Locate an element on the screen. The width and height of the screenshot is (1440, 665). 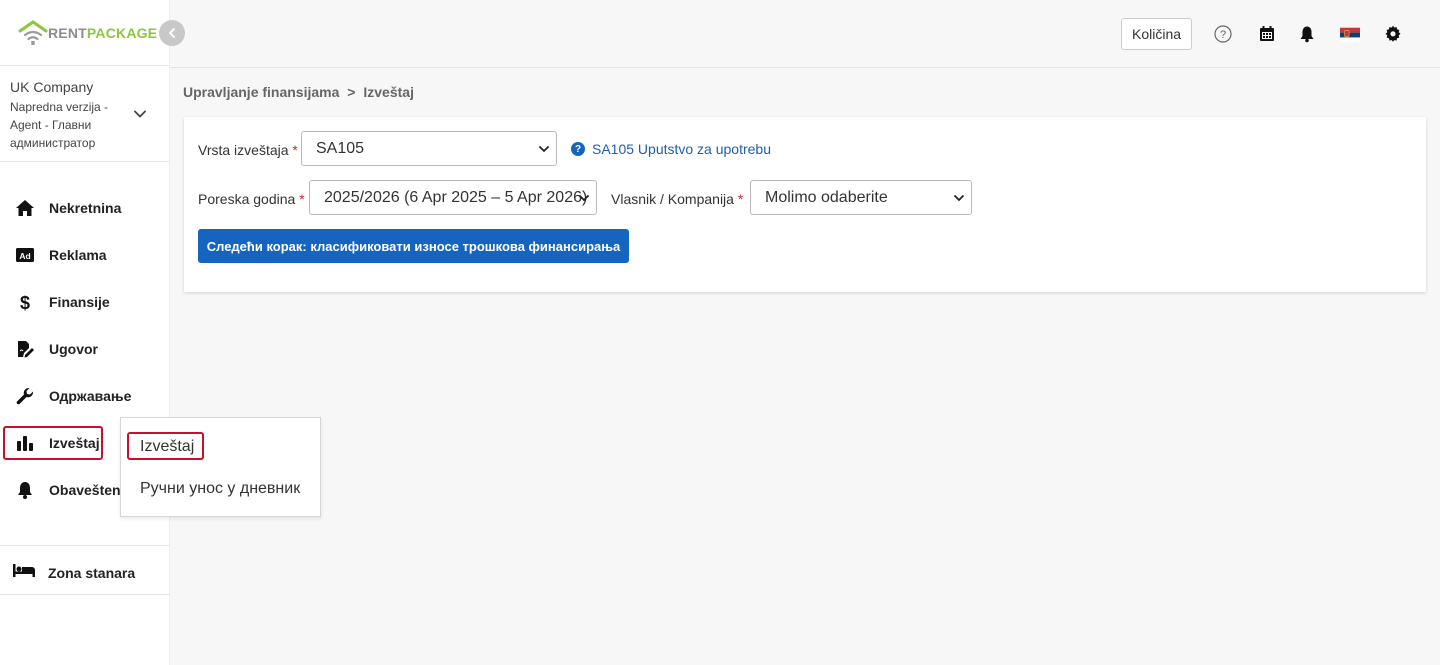
report-type-value: SA105 is located at coordinates (340, 148).